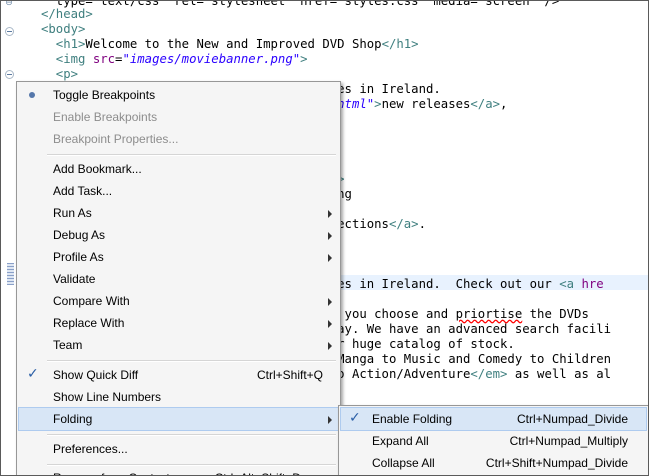  What do you see at coordinates (211, 59) in the screenshot?
I see `code-token: "images/moviebanner.png"` at bounding box center [211, 59].